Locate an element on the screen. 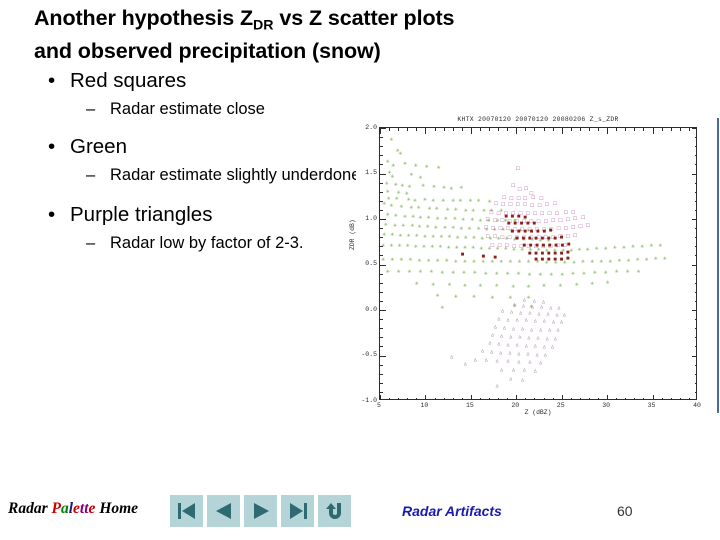 Image resolution: width=720 pixels, height=540 pixels. dash-glyph: – is located at coordinates (91, 174).